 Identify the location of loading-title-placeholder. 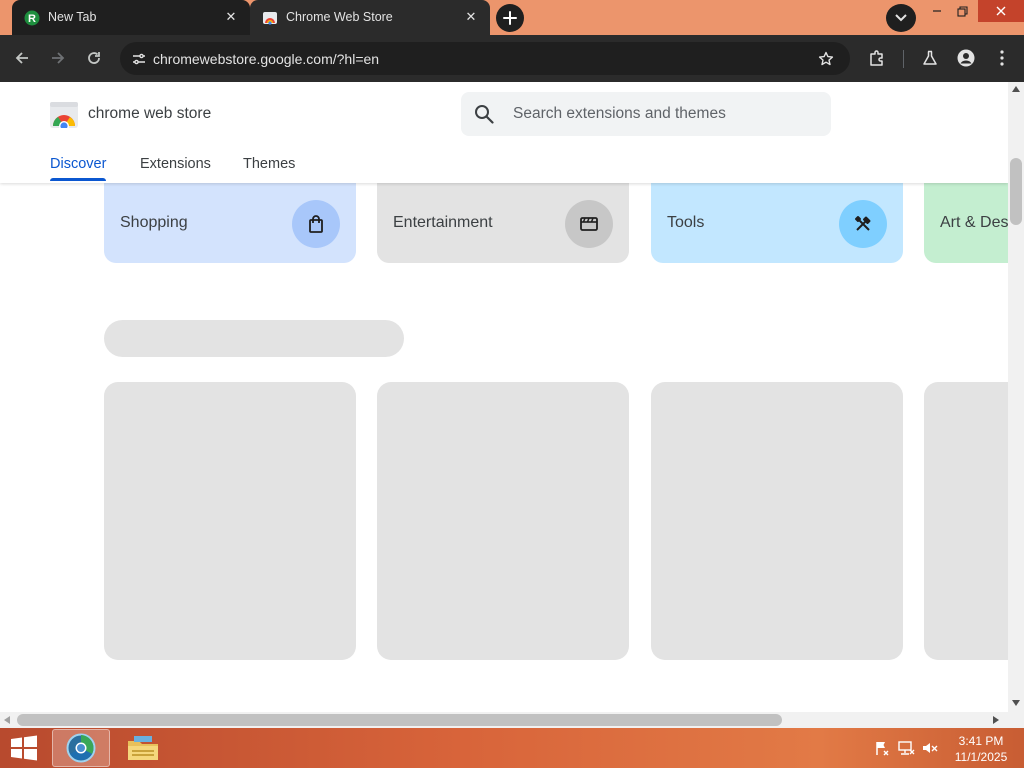
(254, 338).